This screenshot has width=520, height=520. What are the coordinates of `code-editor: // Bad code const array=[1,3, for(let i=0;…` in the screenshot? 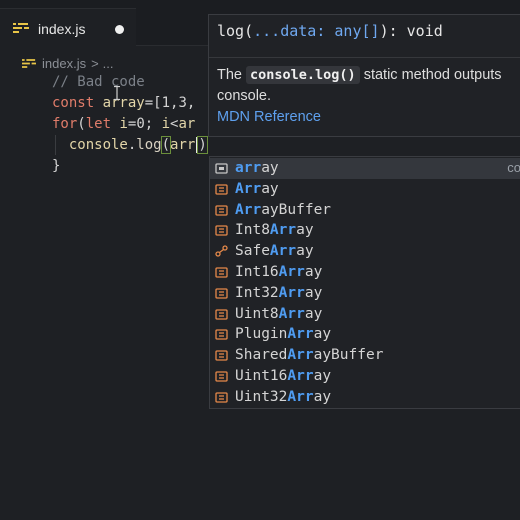 It's located at (130, 124).